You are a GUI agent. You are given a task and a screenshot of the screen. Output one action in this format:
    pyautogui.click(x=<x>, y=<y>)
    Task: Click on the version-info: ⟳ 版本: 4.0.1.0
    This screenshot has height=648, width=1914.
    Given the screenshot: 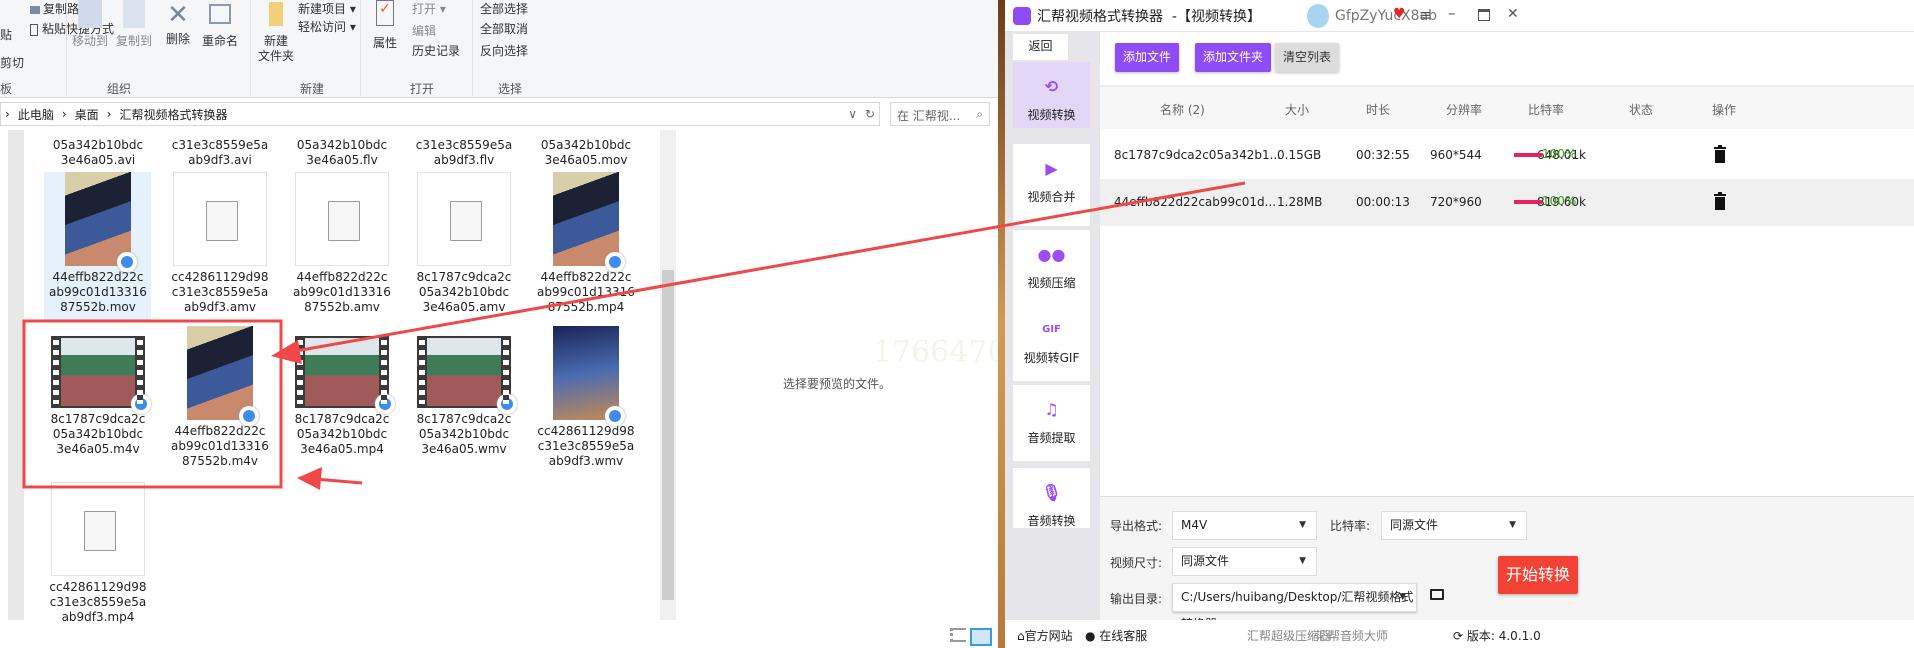 What is the action you would take?
    pyautogui.click(x=1497, y=635)
    